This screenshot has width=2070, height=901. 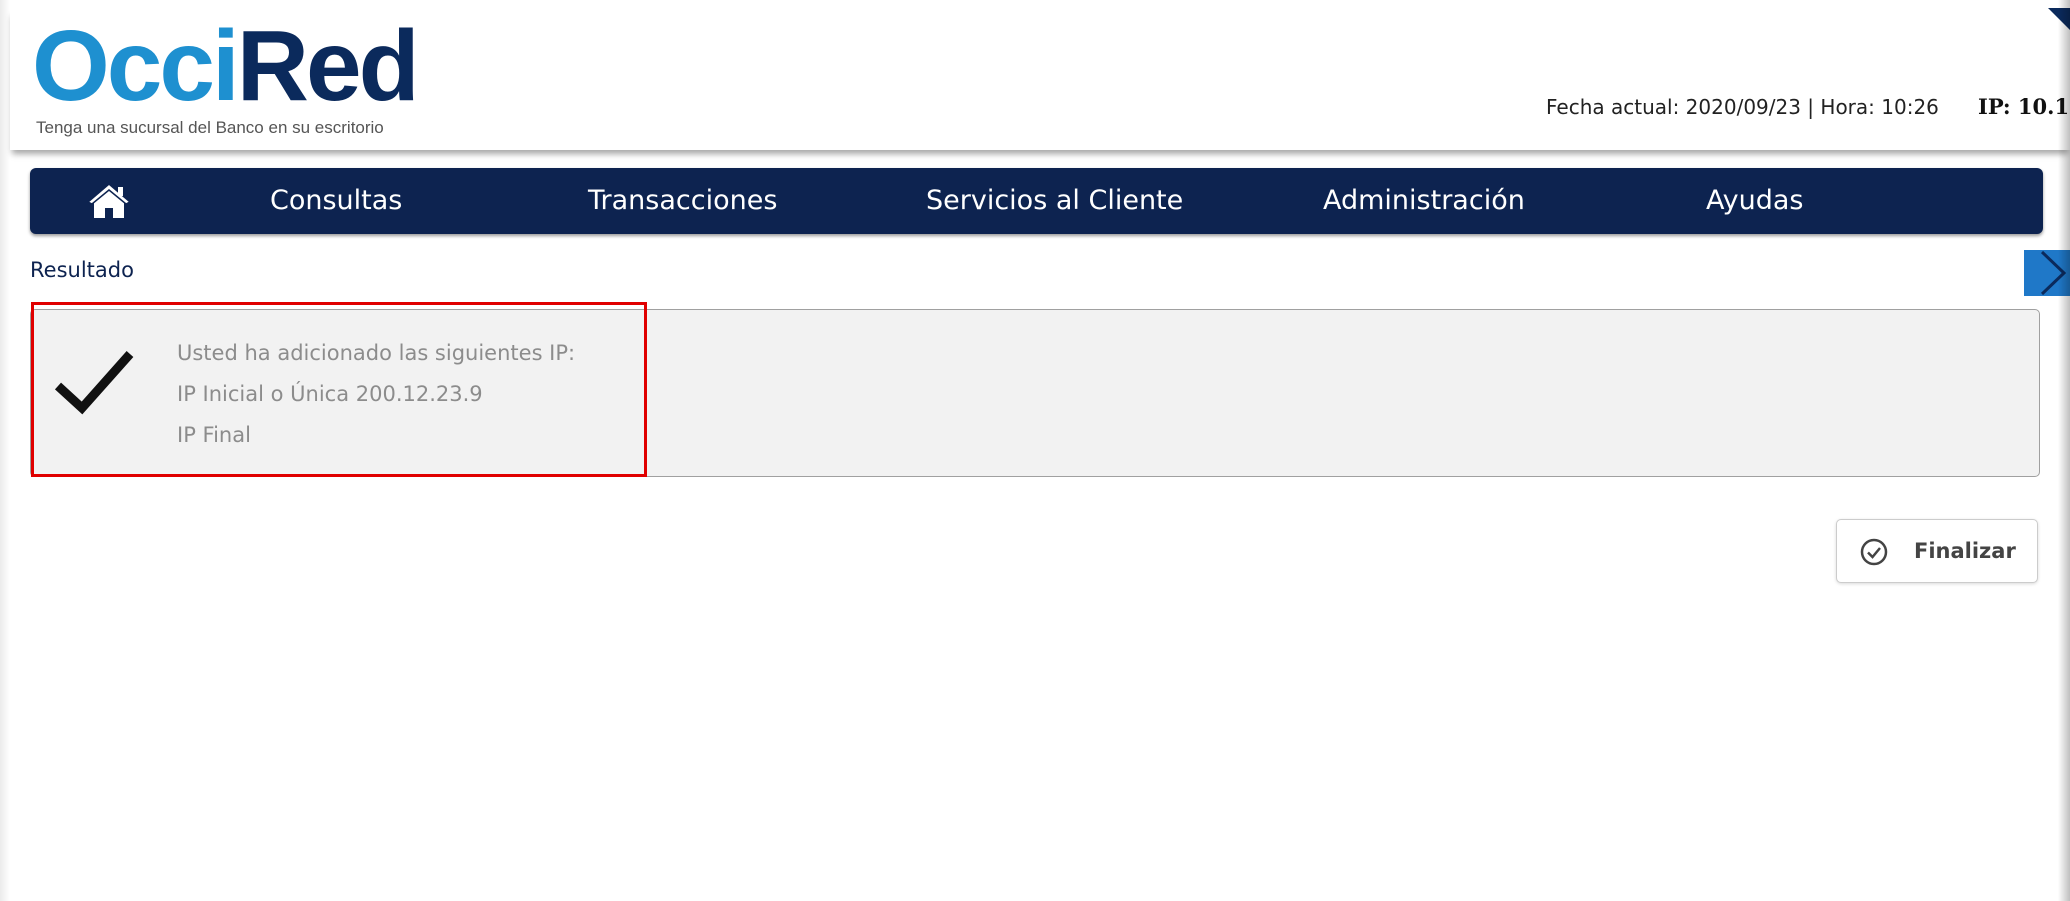 What do you see at coordinates (336, 201) in the screenshot?
I see `nav-consultas: Consultas` at bounding box center [336, 201].